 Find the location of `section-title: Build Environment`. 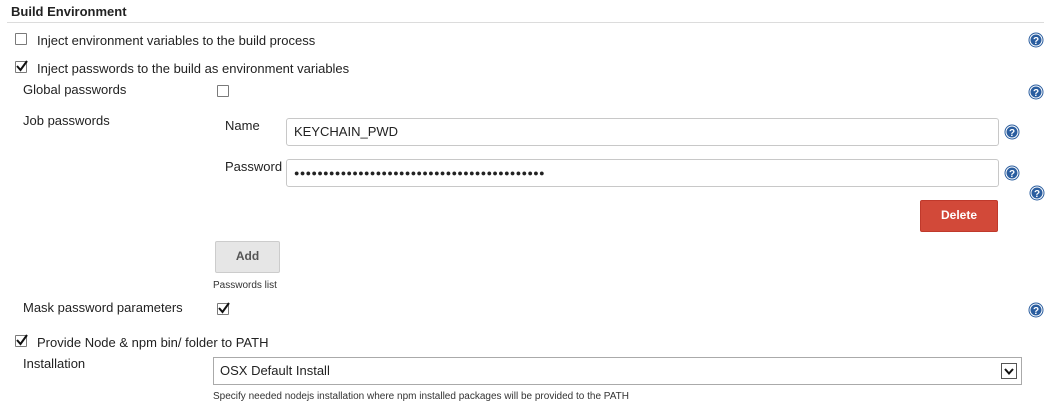

section-title: Build Environment is located at coordinates (69, 11).